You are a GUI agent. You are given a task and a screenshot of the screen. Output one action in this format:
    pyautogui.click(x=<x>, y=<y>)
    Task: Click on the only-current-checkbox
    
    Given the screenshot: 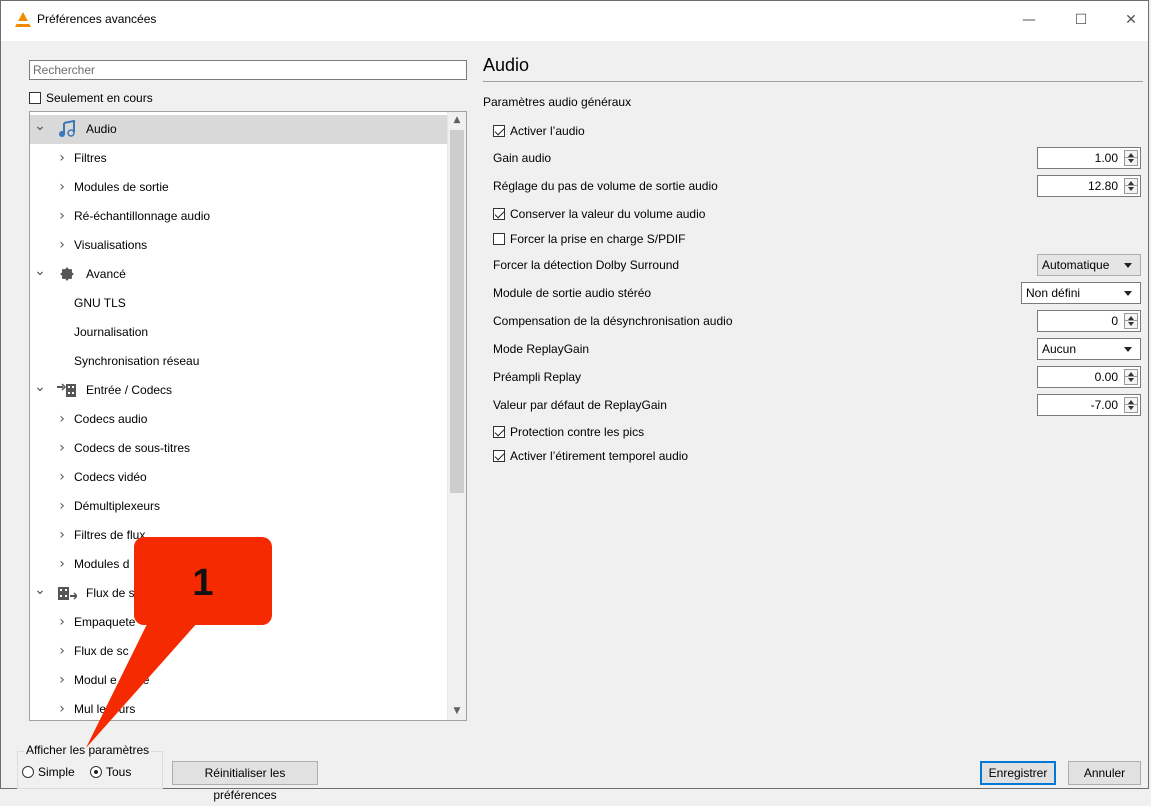 What is the action you would take?
    pyautogui.click(x=35, y=97)
    